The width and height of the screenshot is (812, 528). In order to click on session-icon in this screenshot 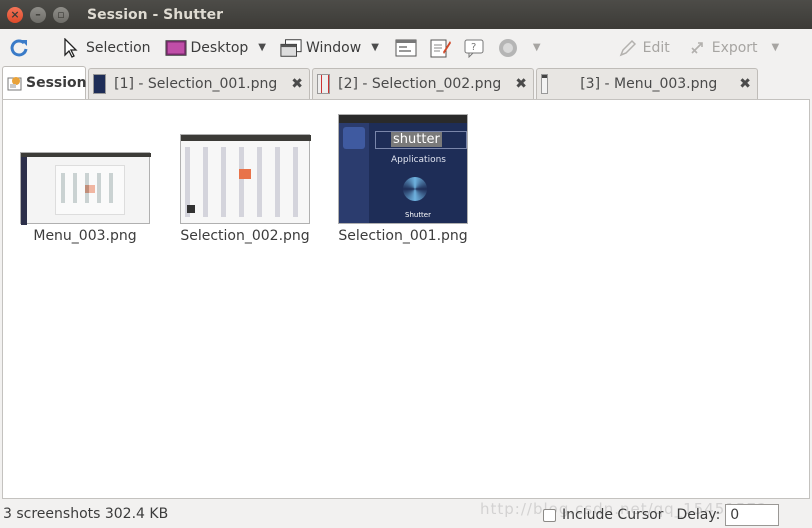, I will do `click(15, 83)`.